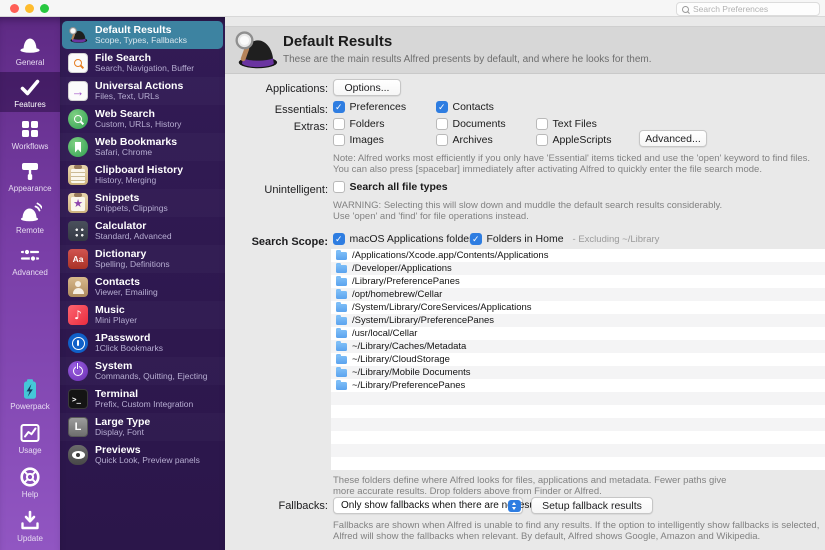 This screenshot has height=550, width=825. Describe the element at coordinates (78, 203) in the screenshot. I see `clipboard-star-icon: ★` at that location.